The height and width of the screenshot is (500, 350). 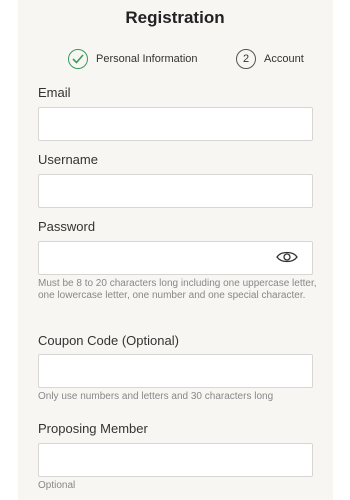 What do you see at coordinates (284, 59) in the screenshot?
I see `step-label: Account` at bounding box center [284, 59].